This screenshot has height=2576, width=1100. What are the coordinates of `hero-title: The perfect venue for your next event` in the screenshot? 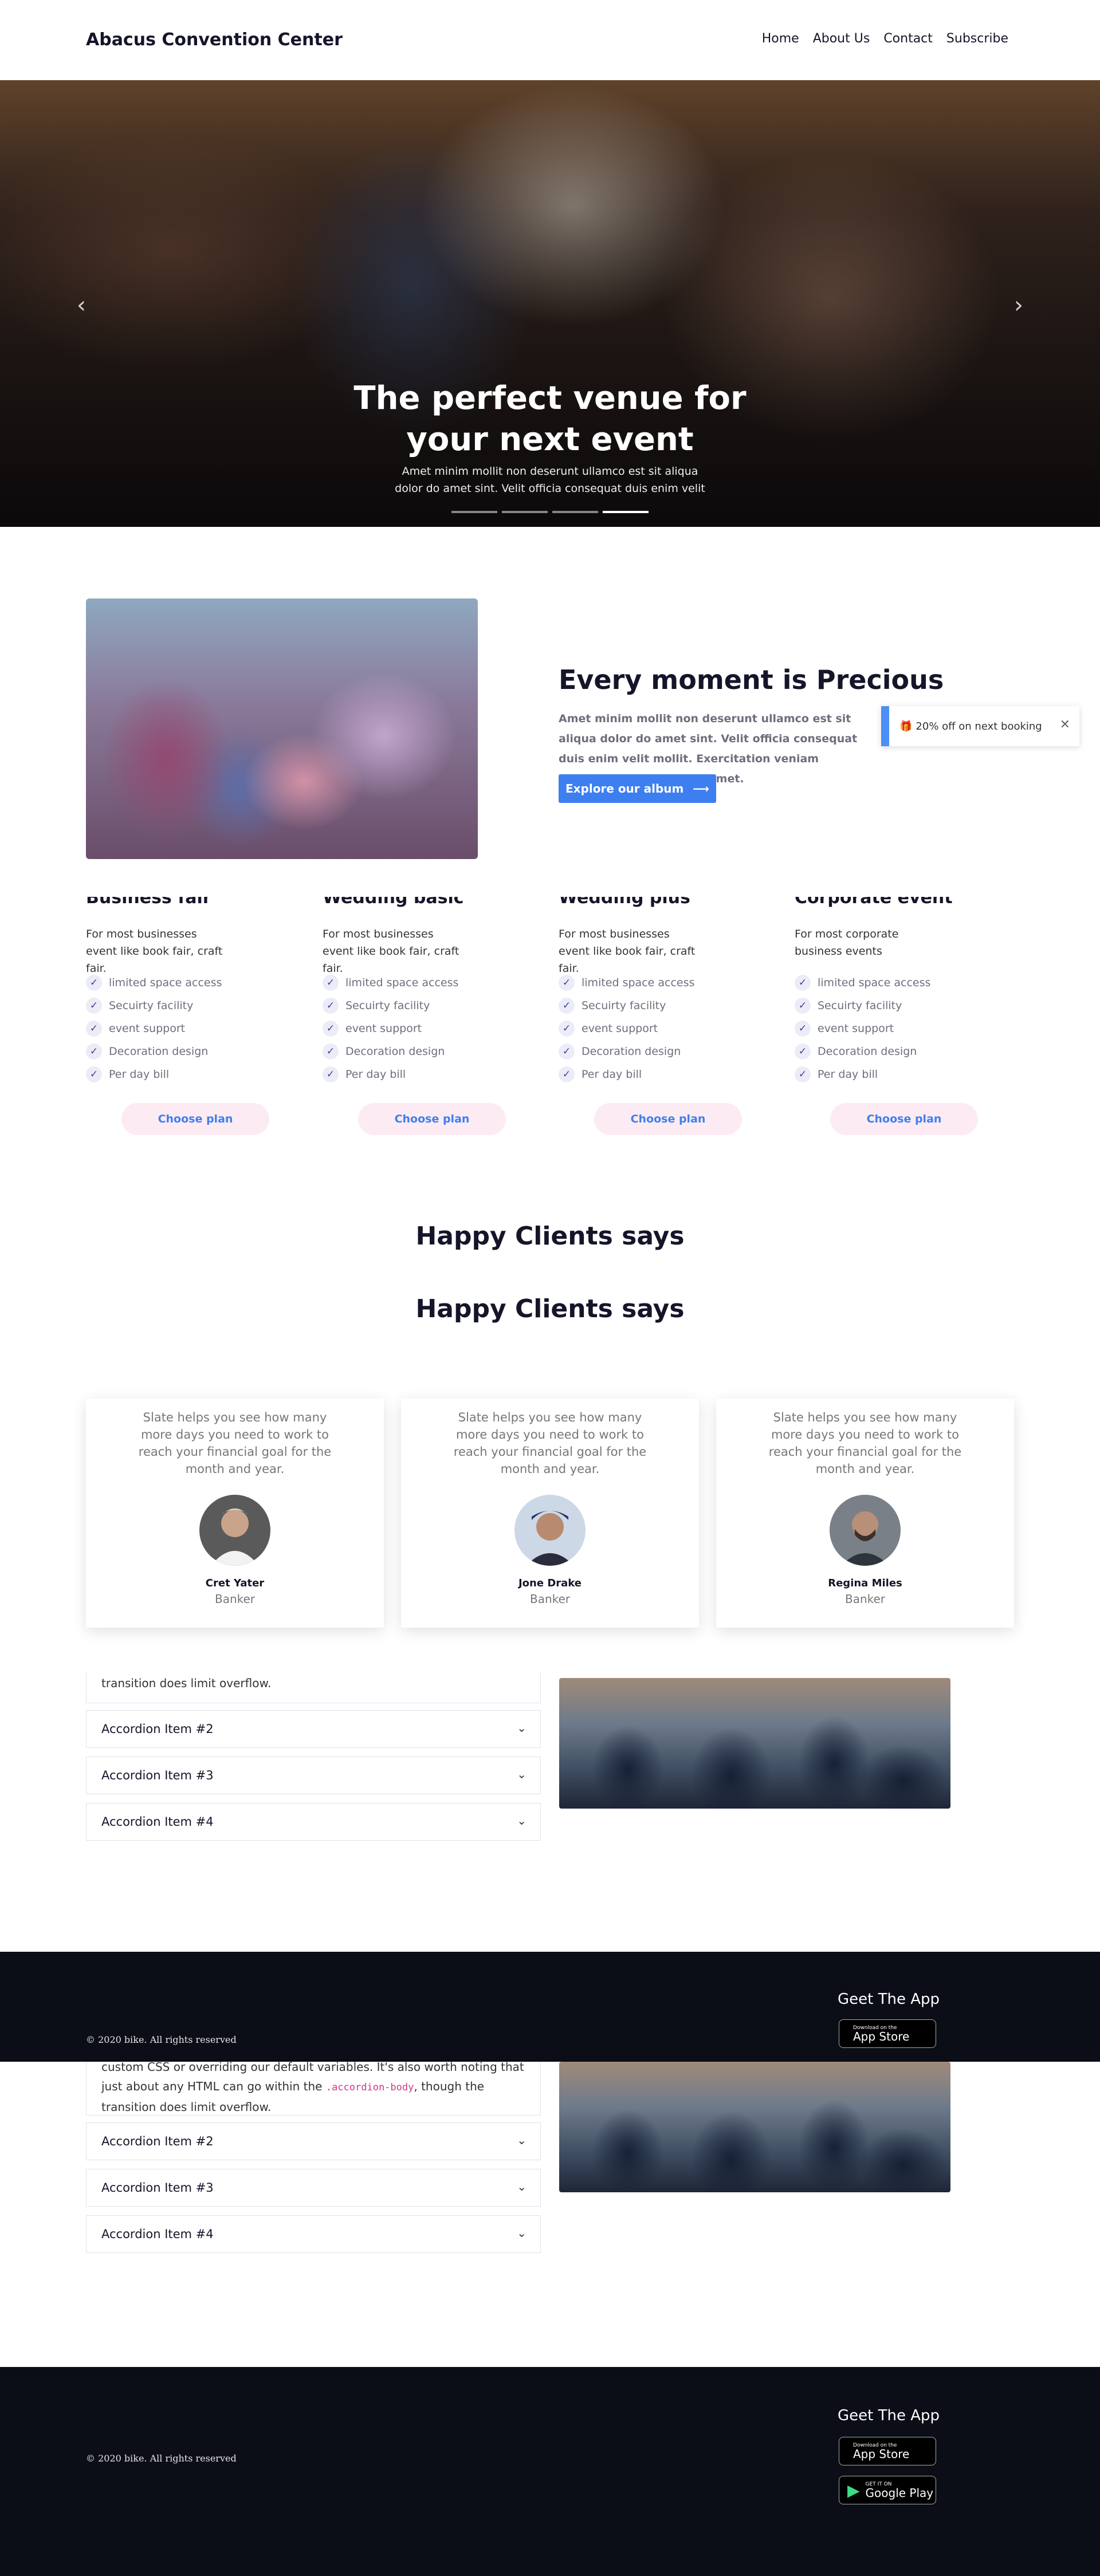 It's located at (550, 419).